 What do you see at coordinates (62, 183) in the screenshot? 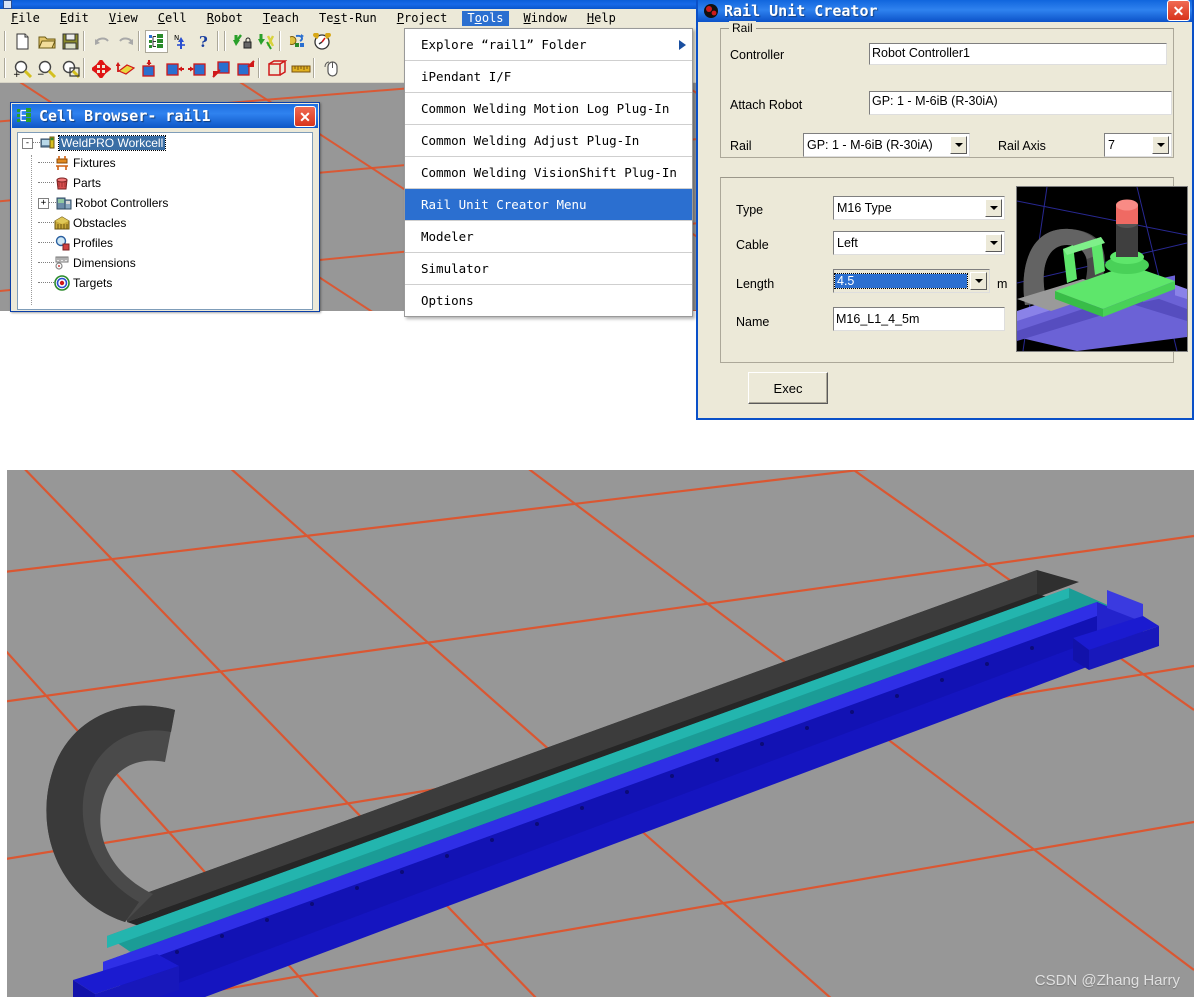
I see `parts-icon` at bounding box center [62, 183].